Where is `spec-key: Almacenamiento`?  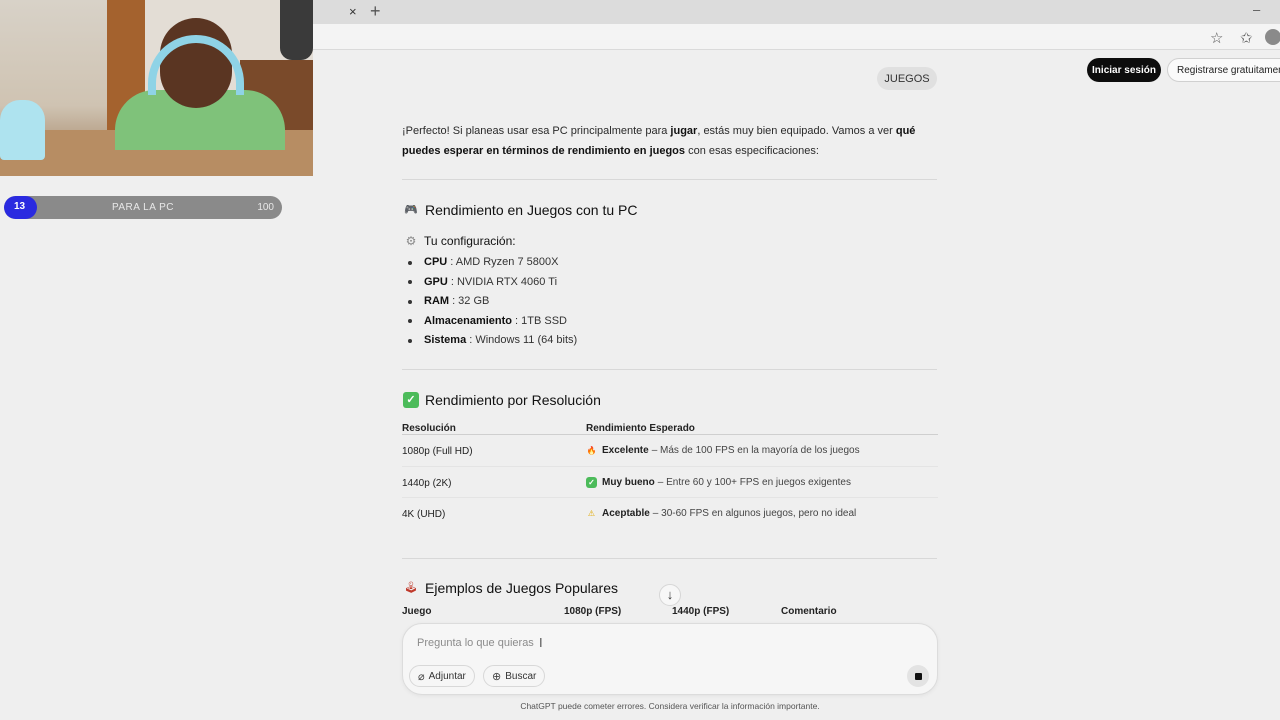 spec-key: Almacenamiento is located at coordinates (468, 320).